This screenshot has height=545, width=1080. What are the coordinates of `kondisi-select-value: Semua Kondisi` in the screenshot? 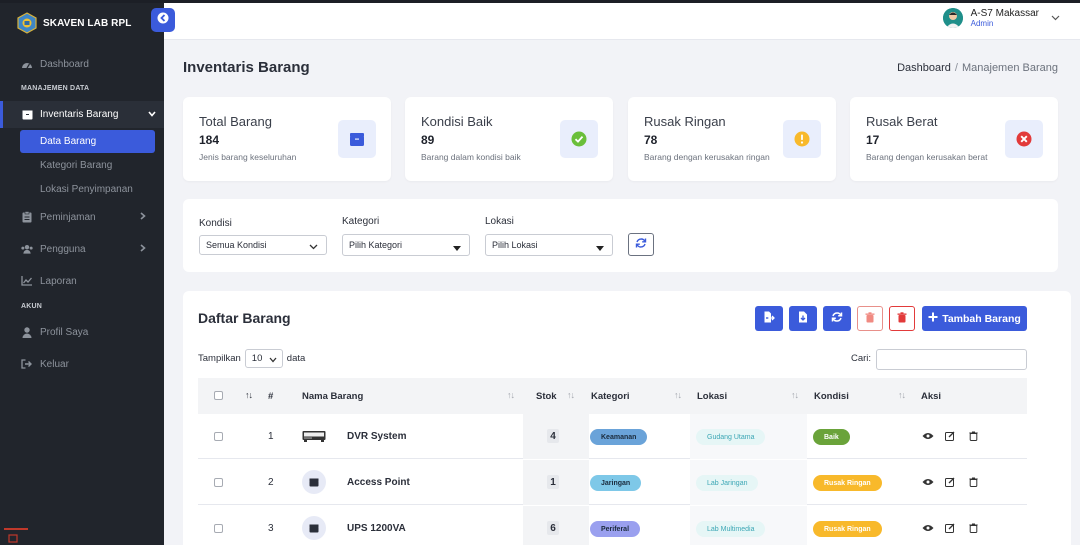 It's located at (236, 245).